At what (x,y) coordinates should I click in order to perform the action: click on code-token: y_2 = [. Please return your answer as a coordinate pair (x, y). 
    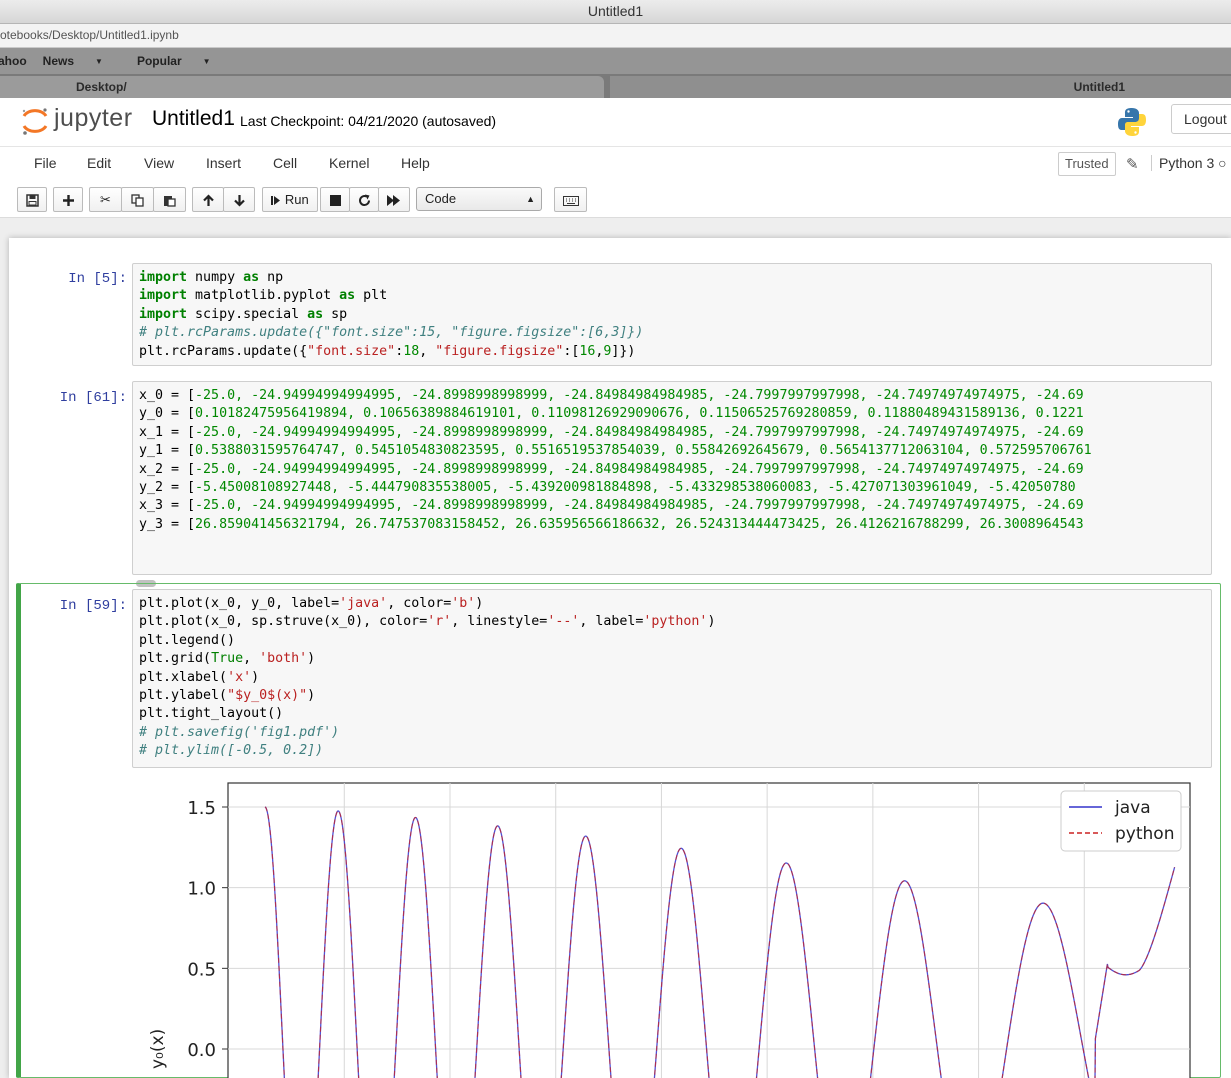
    Looking at the image, I should click on (167, 488).